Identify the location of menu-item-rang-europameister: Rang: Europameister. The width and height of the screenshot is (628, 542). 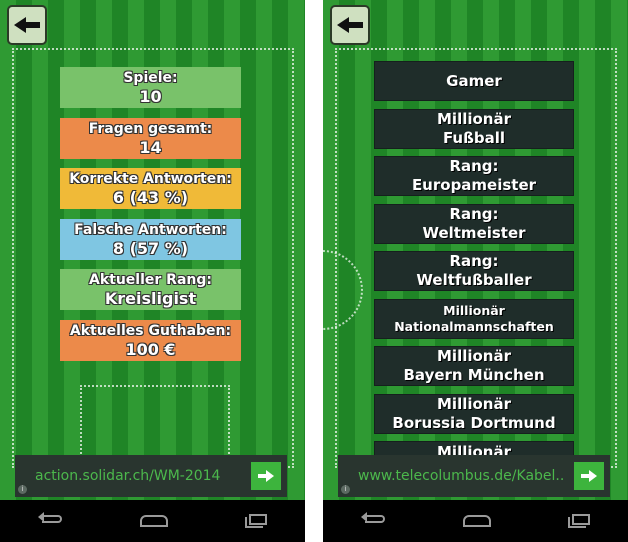
(474, 176).